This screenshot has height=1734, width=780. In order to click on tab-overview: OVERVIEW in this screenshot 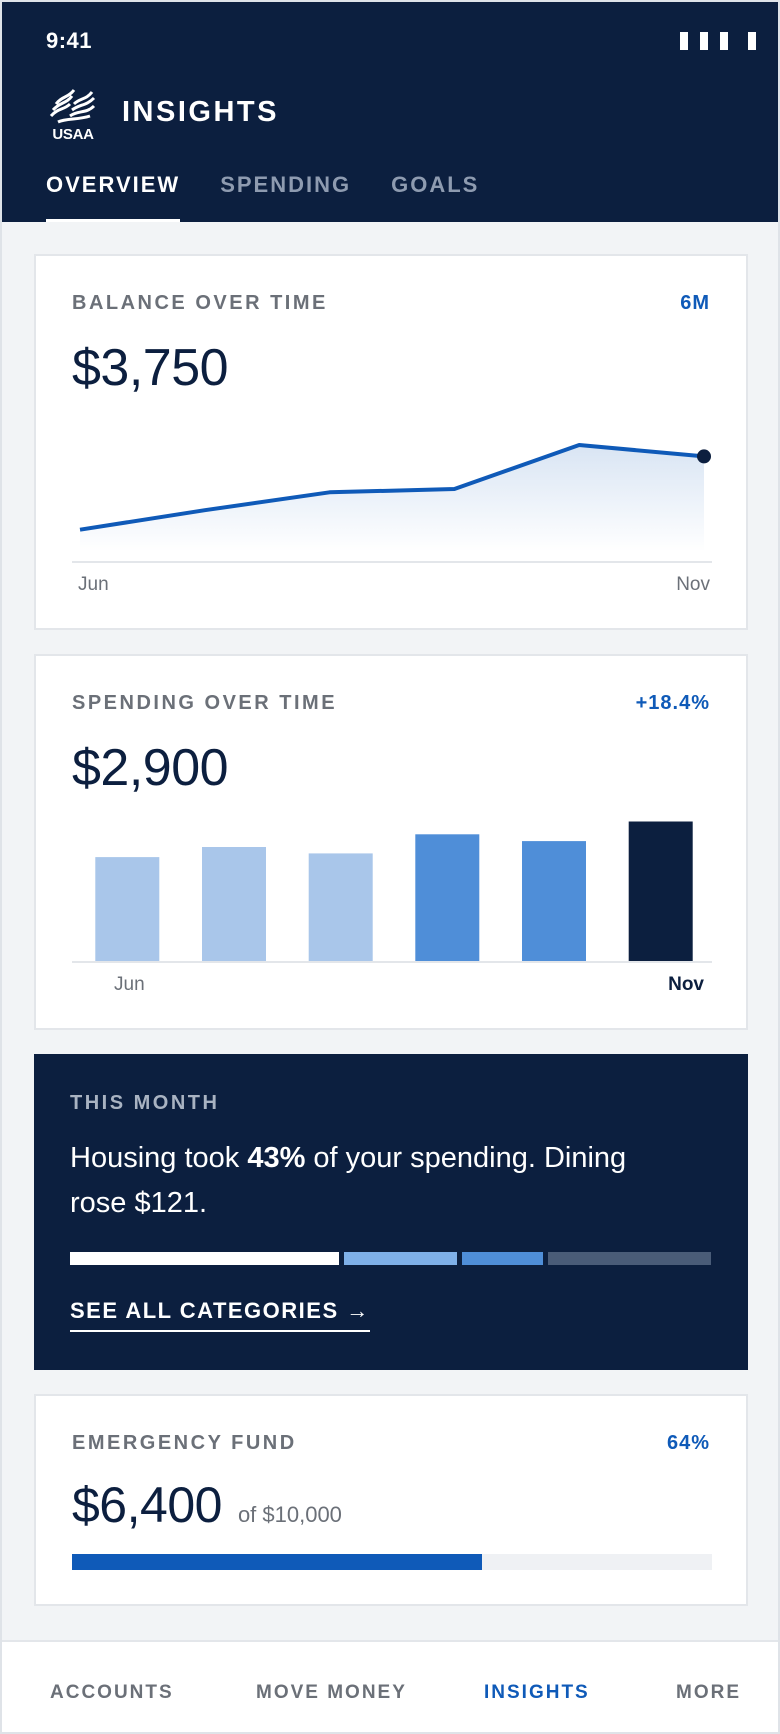, I will do `click(113, 197)`.